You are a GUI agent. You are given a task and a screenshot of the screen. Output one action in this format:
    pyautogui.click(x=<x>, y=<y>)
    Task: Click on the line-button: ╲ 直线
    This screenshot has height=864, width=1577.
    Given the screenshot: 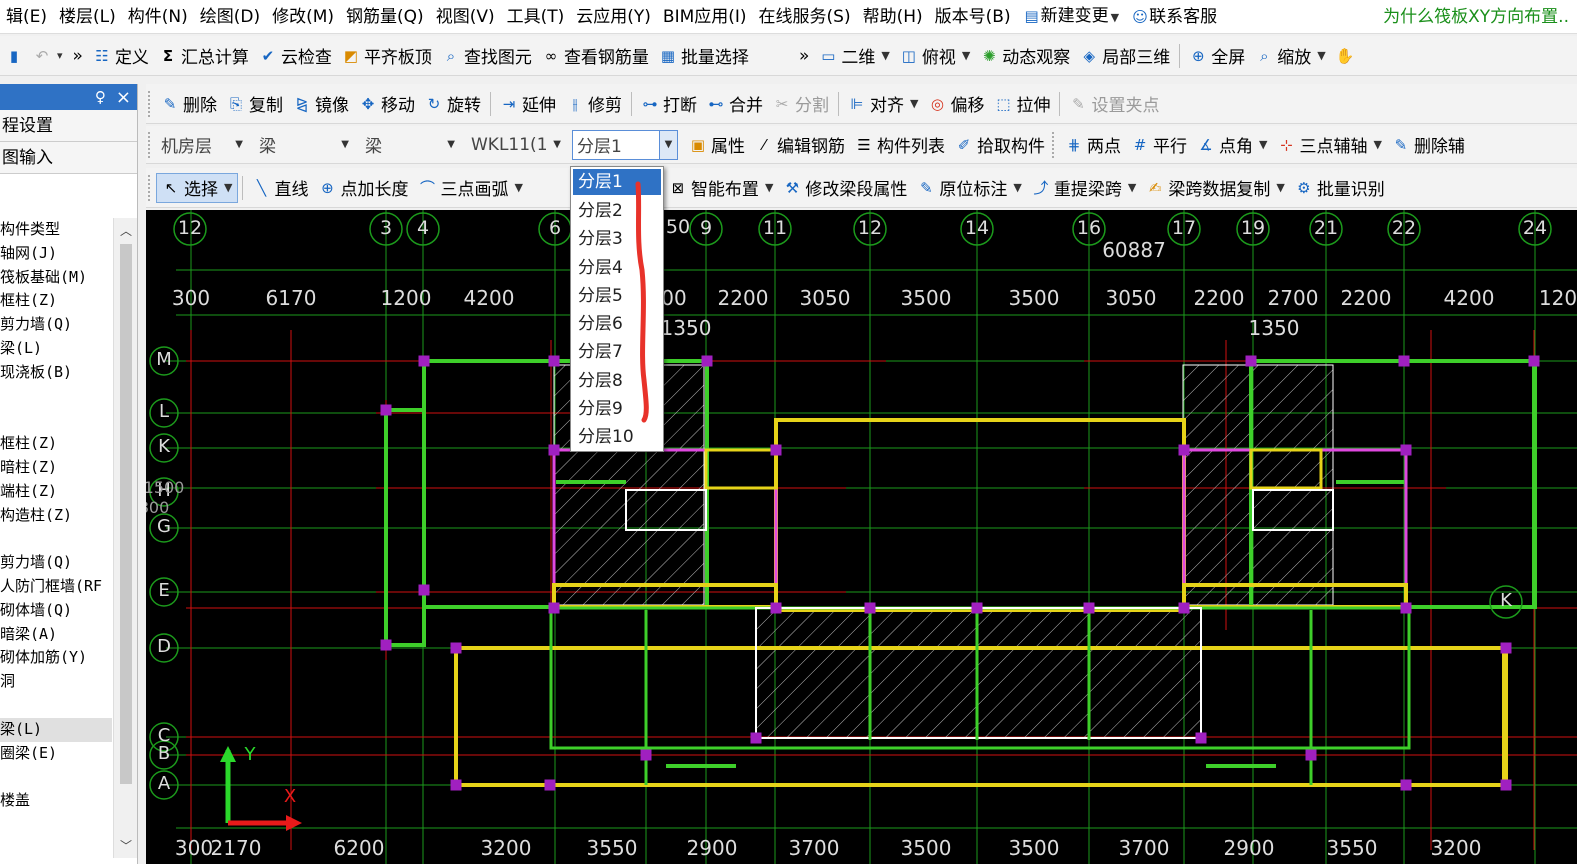 What is the action you would take?
    pyautogui.click(x=280, y=188)
    